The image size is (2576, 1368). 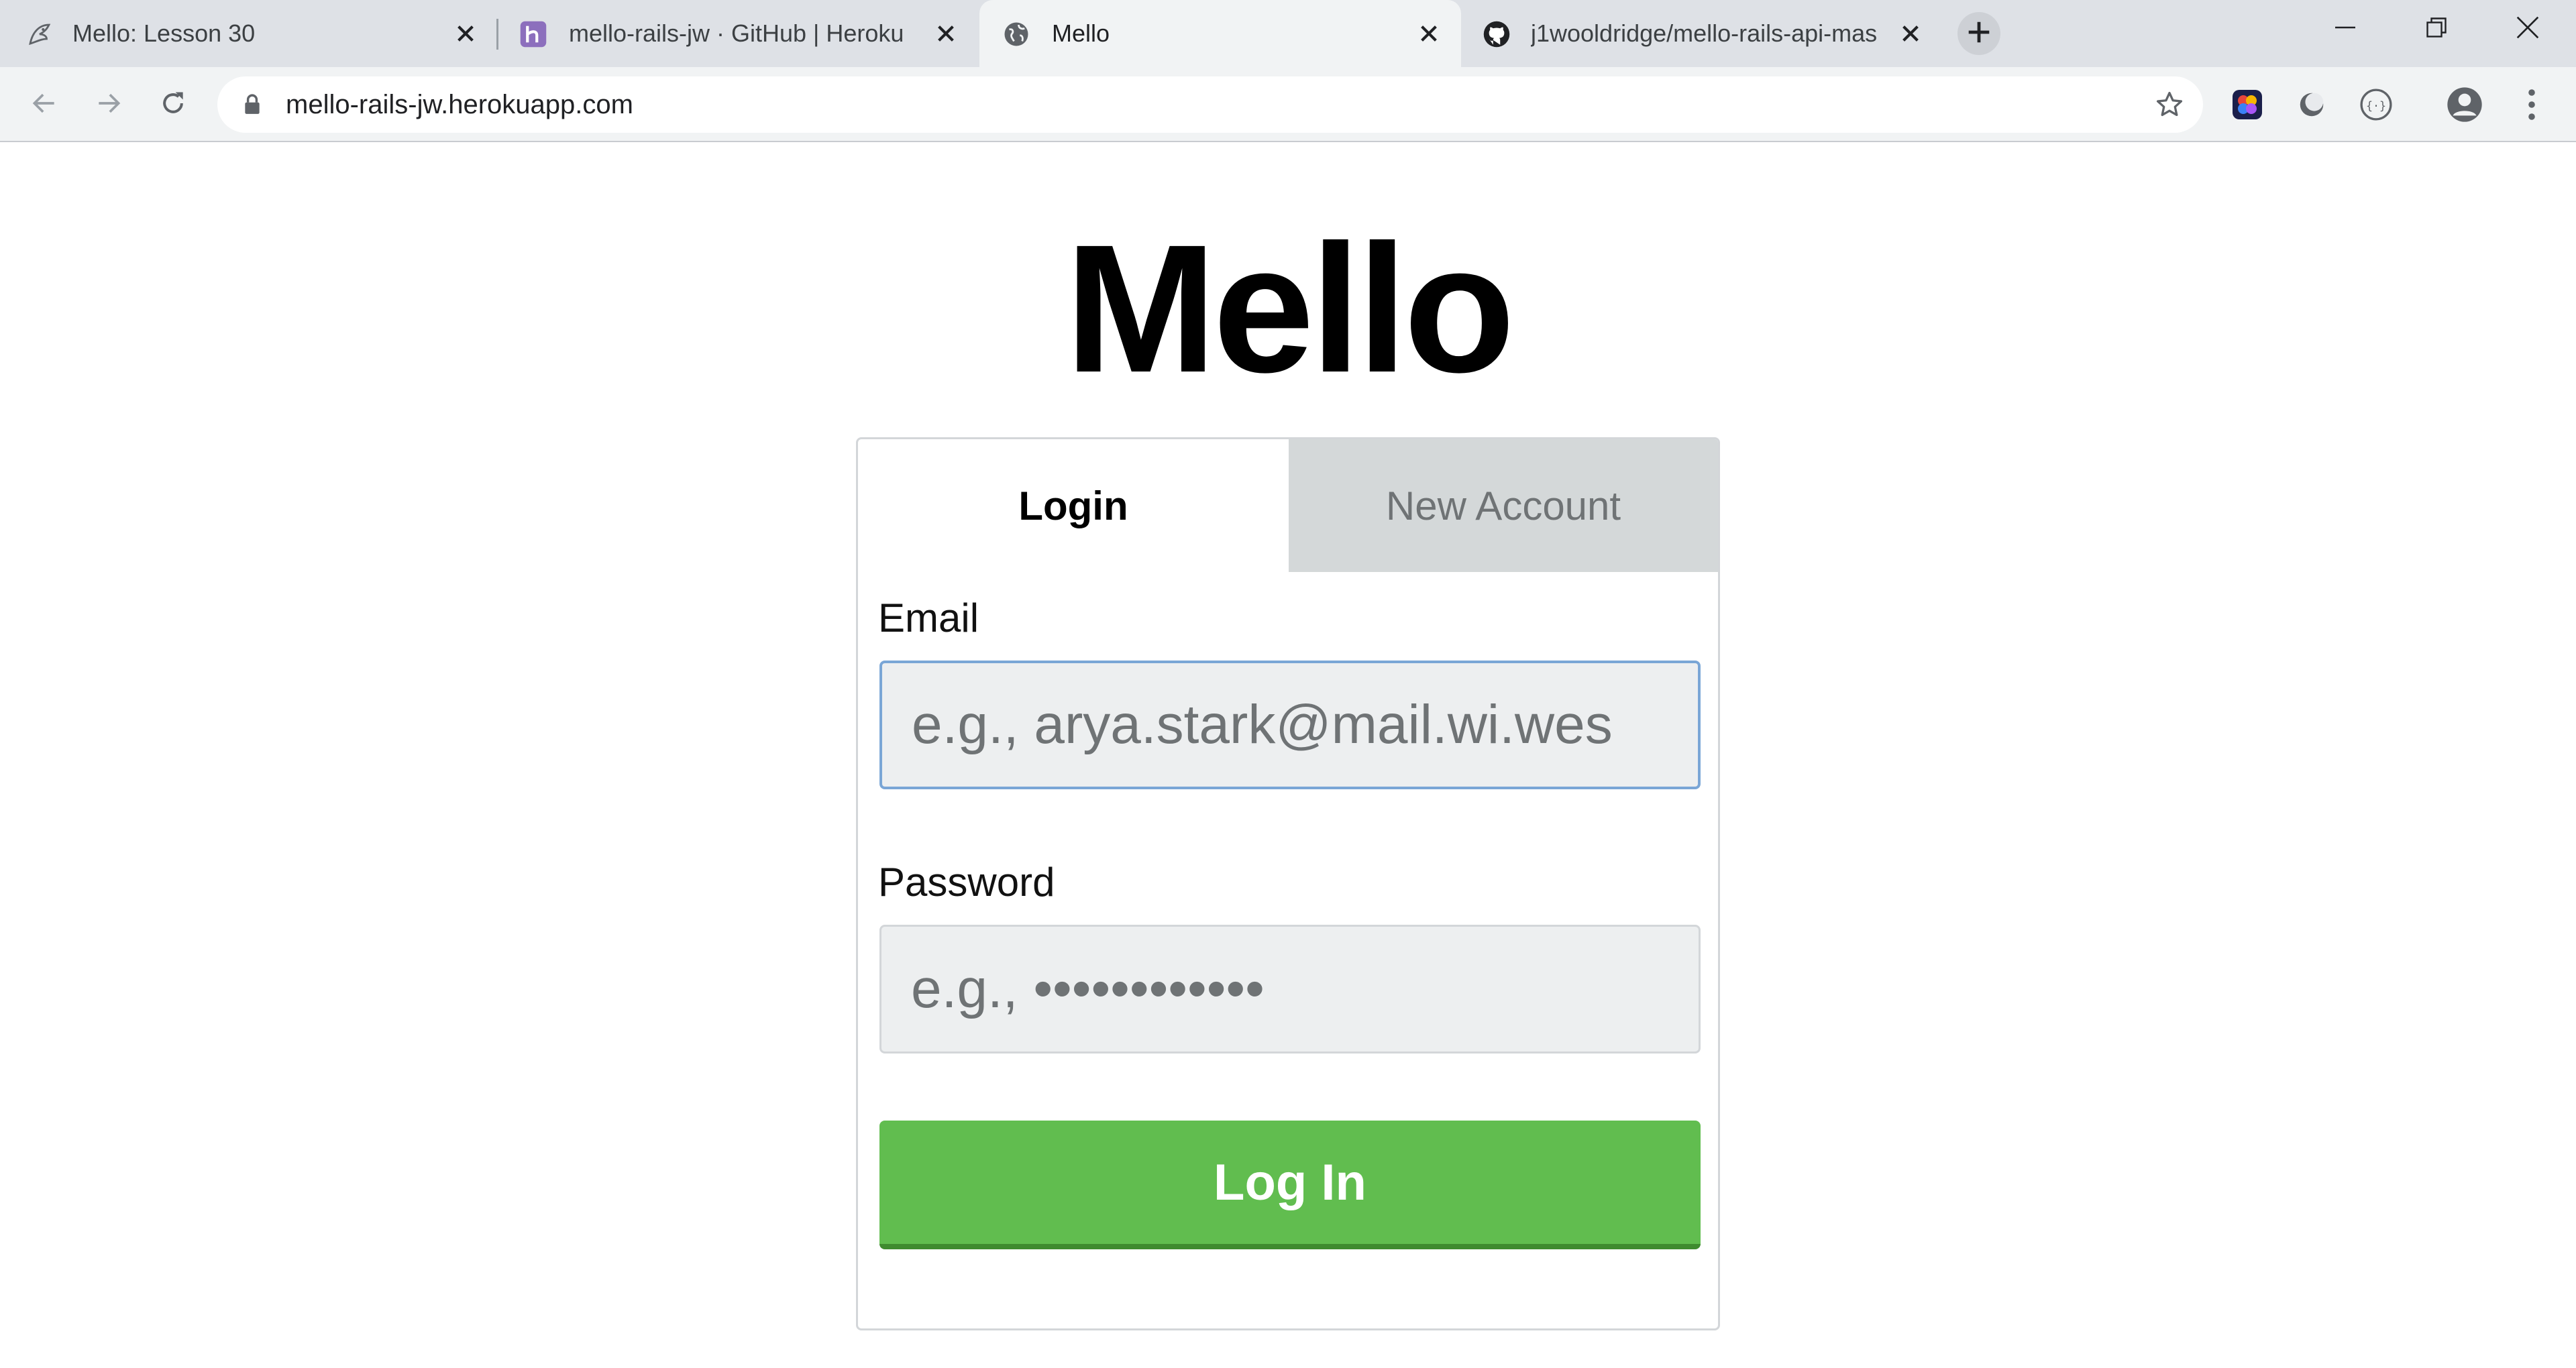 I want to click on email-field, so click(x=1290, y=725).